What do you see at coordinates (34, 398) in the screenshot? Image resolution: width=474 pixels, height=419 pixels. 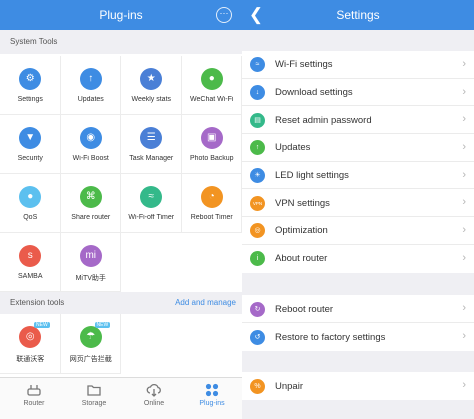 I see `tab-router: Router` at bounding box center [34, 398].